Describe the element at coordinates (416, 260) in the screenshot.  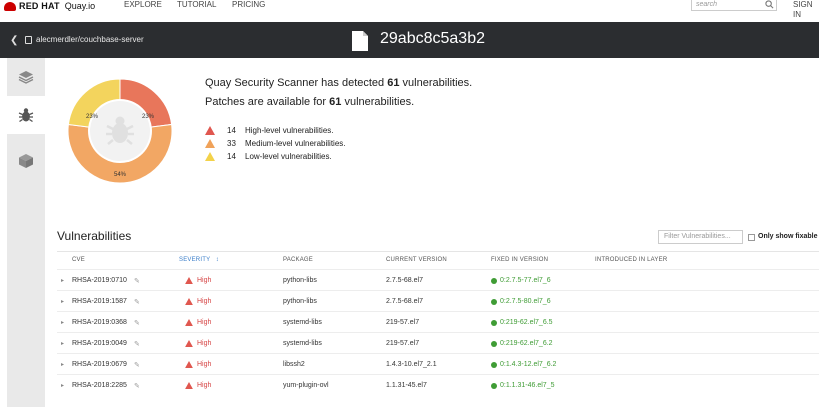
I see `header-current-version: CURRENT VERSION` at that location.